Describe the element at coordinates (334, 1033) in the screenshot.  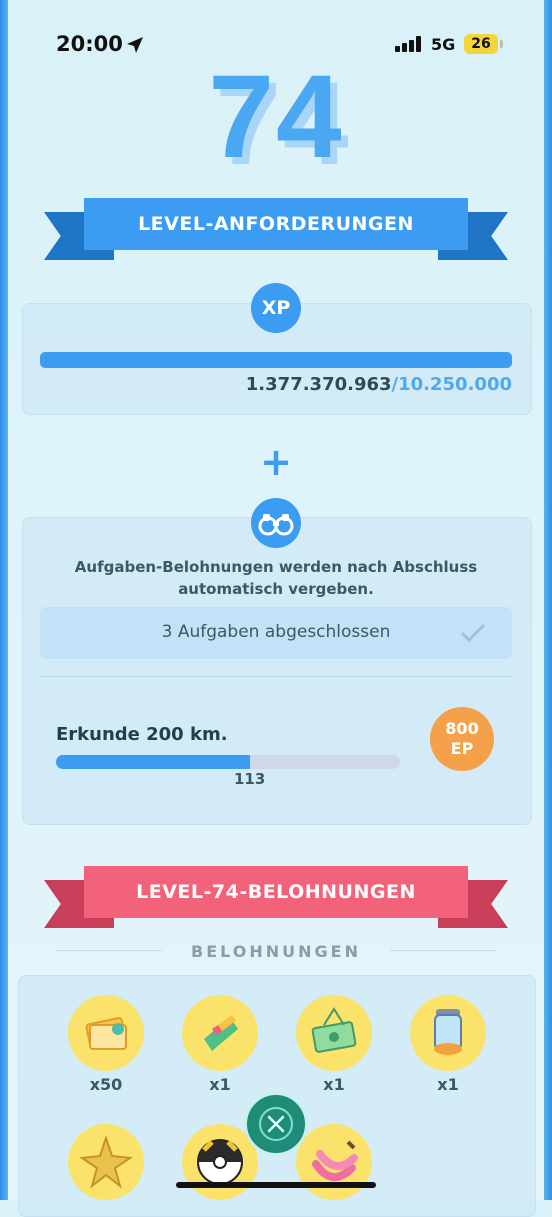
I see `lucky-egg-package-icon` at that location.